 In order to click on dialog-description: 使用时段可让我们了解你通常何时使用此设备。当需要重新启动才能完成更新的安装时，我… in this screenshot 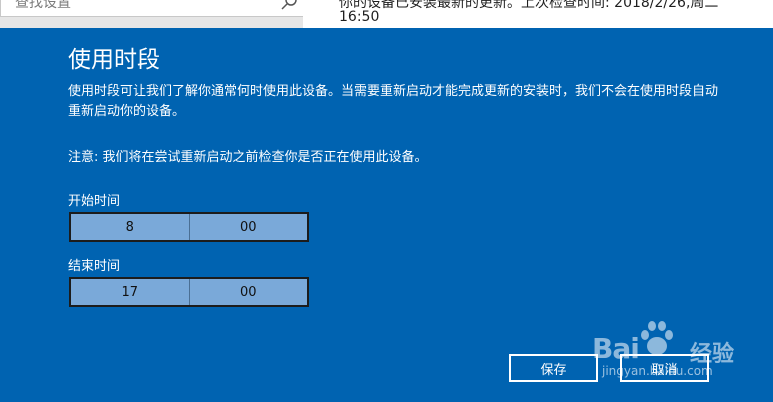, I will do `click(393, 101)`.